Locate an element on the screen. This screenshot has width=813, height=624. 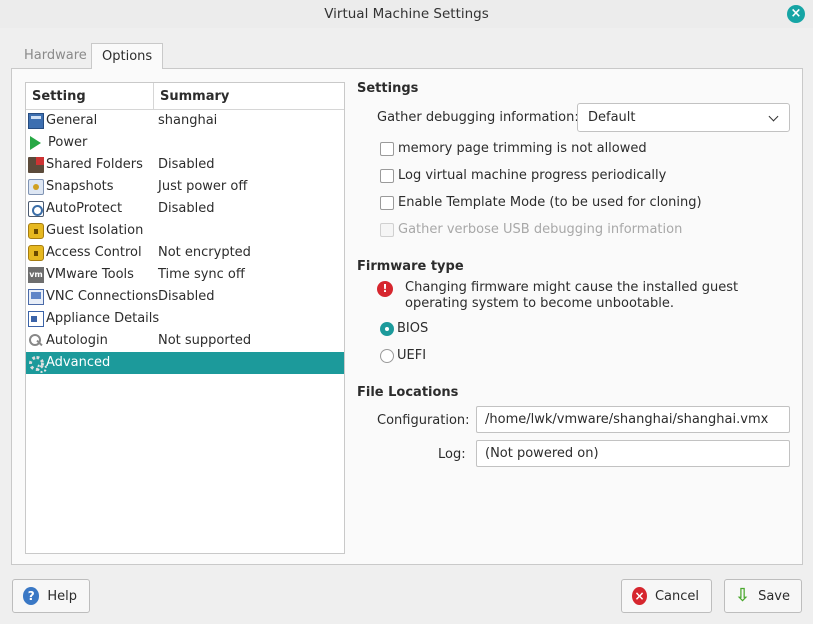
firmware-section-title: Firmware type is located at coordinates (410, 266).